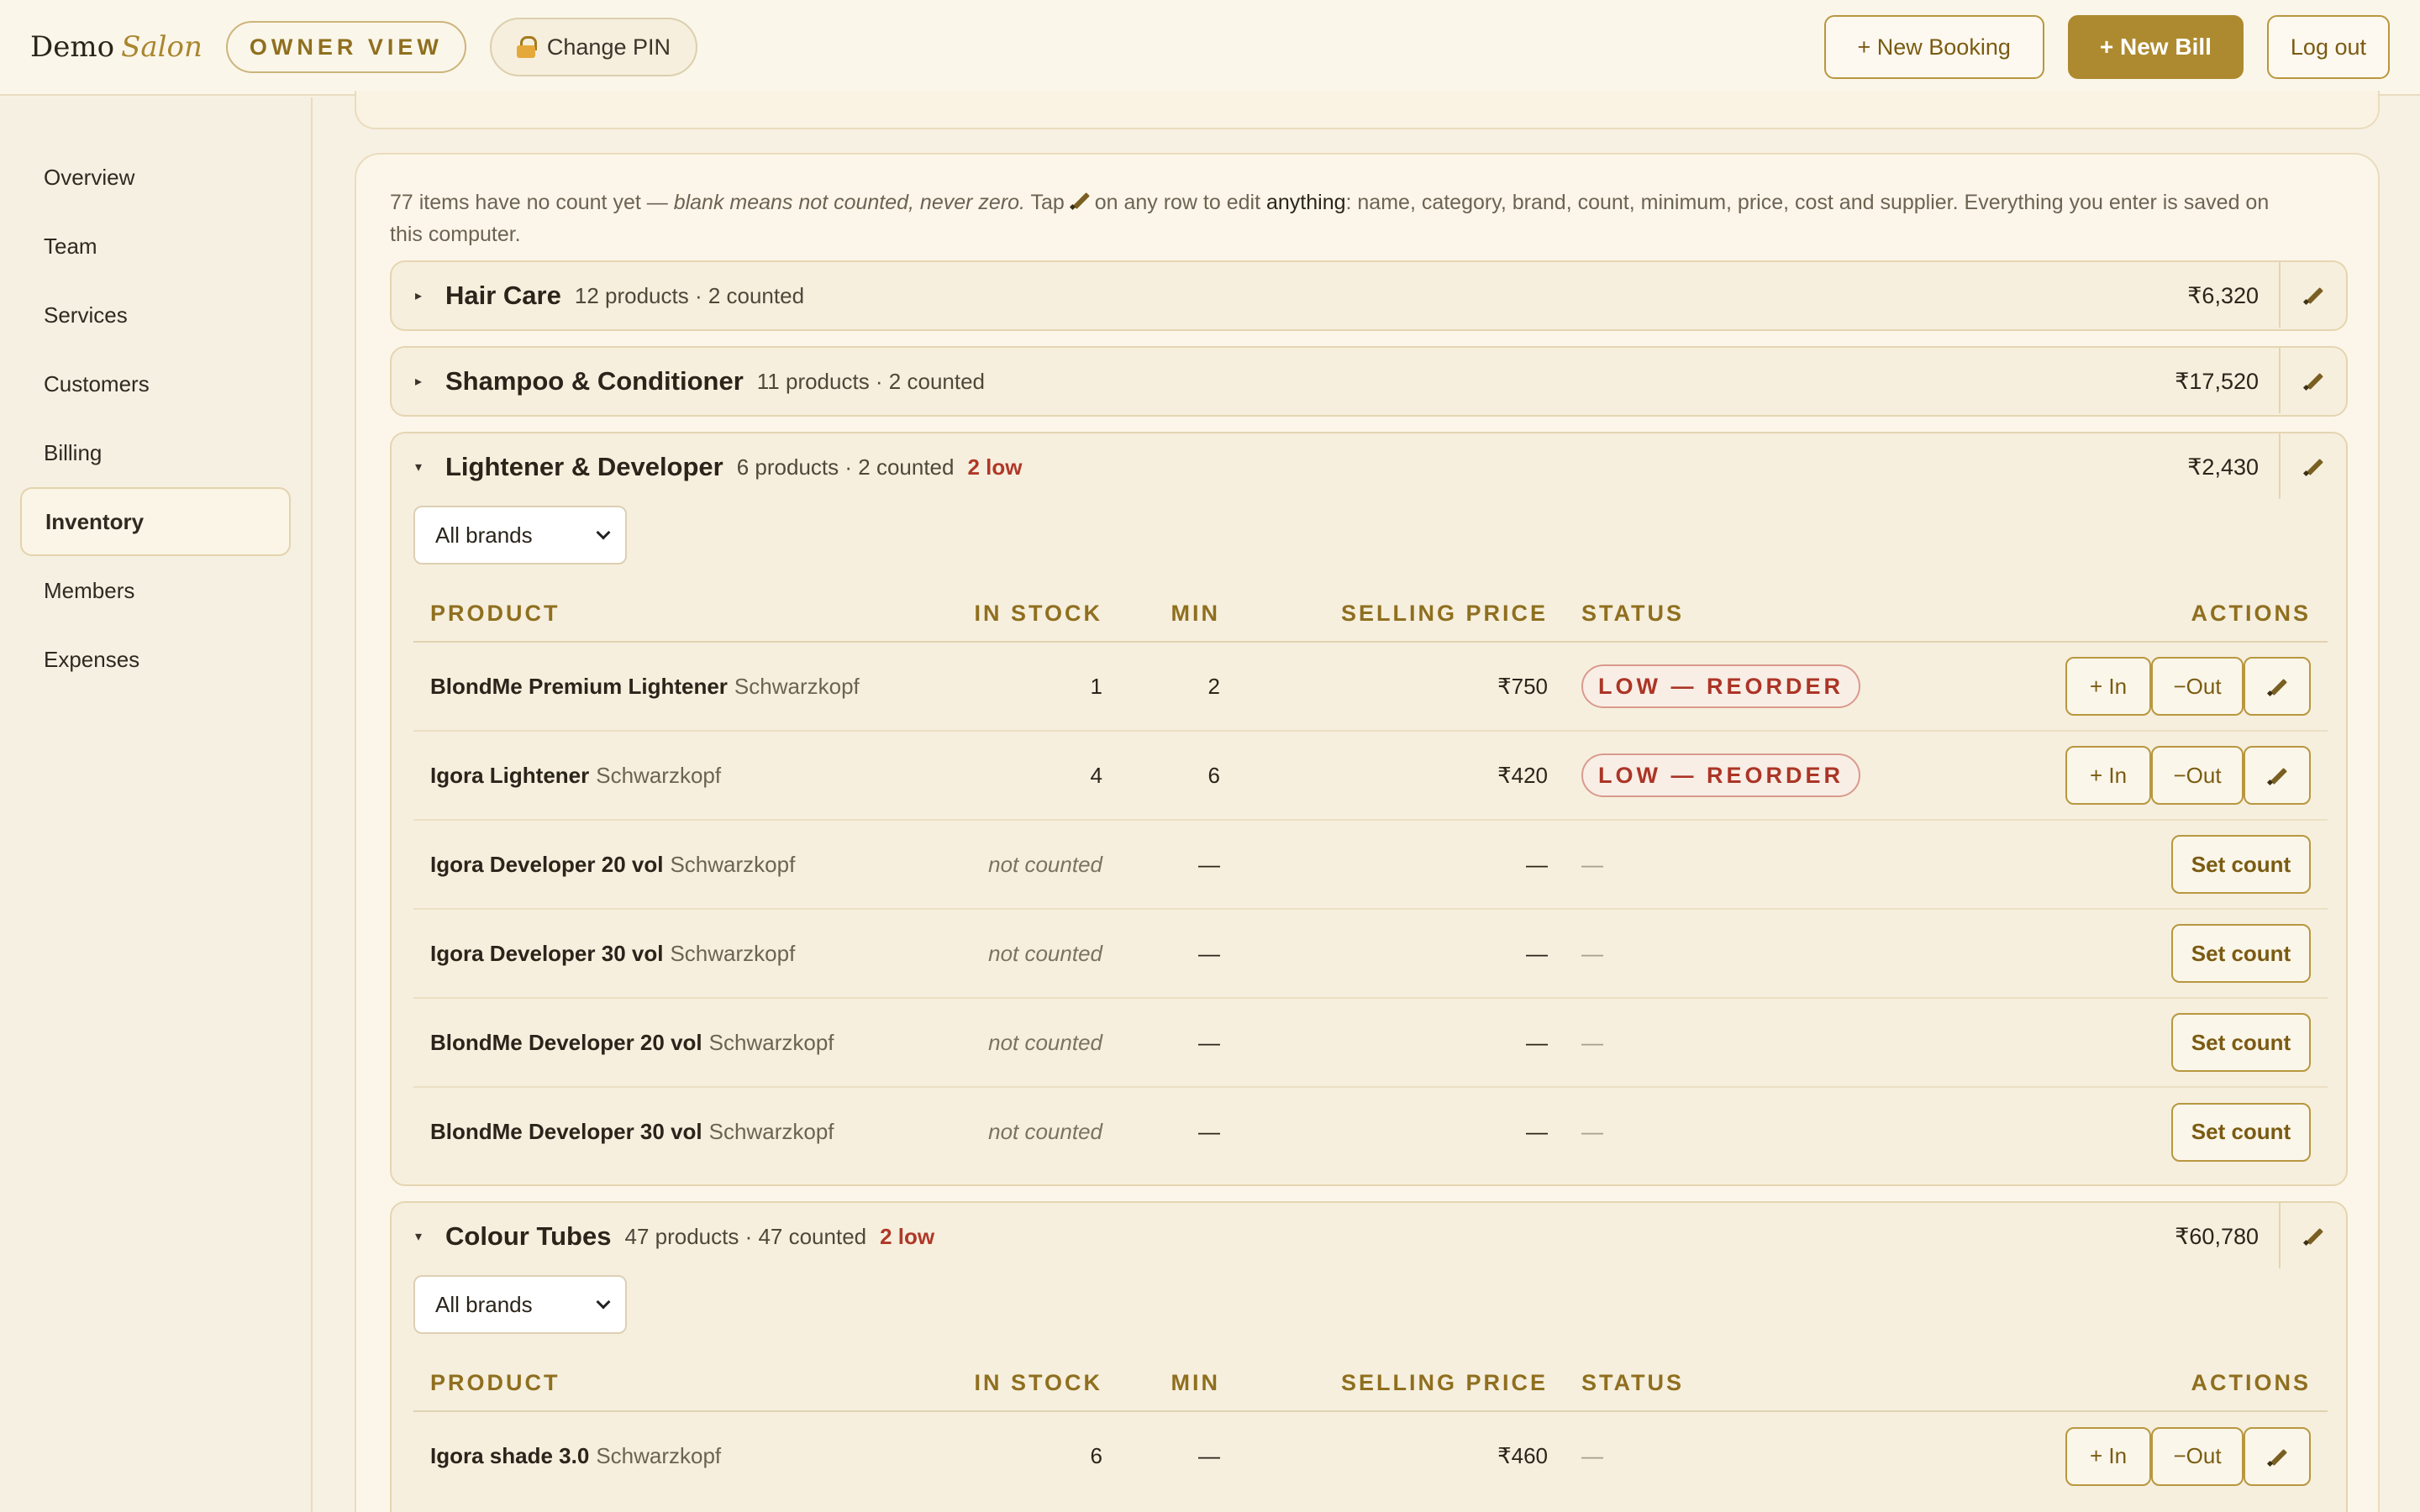 Image resolution: width=2420 pixels, height=1512 pixels. Describe the element at coordinates (1177, 202) in the screenshot. I see `intro-text: on any row to edit` at that location.